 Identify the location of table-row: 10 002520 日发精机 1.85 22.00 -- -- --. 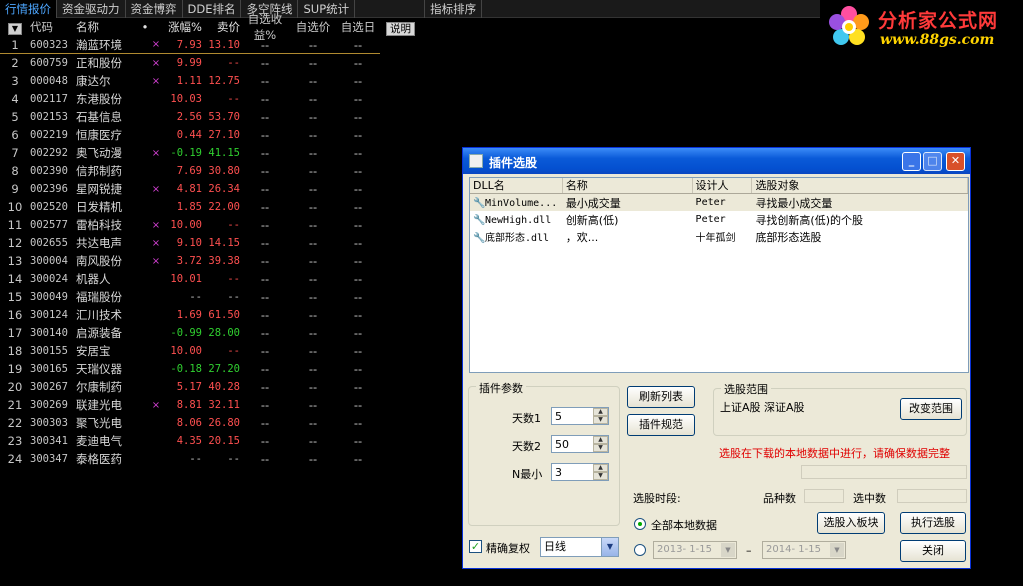
(190, 207).